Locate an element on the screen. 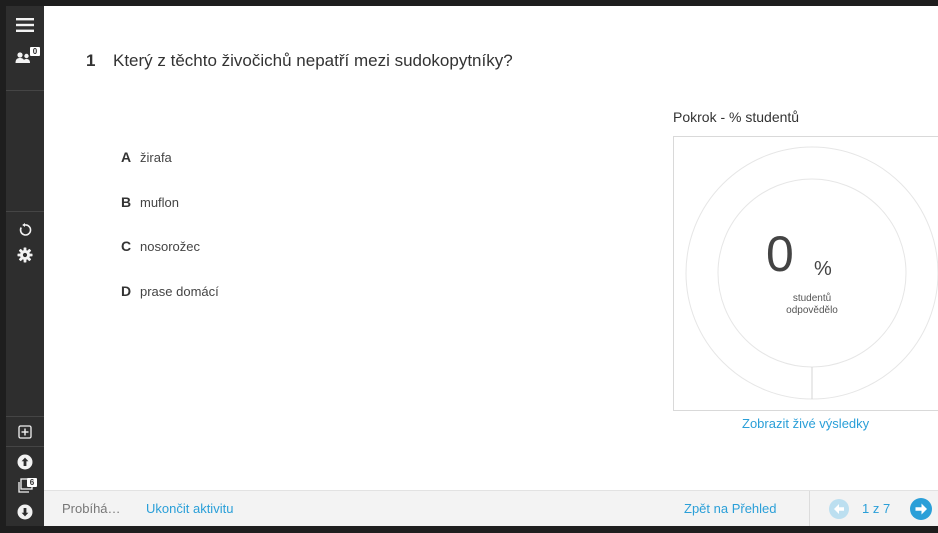 This screenshot has width=938, height=533. live-results-link: Zobrazit živé výsledky is located at coordinates (805, 423).